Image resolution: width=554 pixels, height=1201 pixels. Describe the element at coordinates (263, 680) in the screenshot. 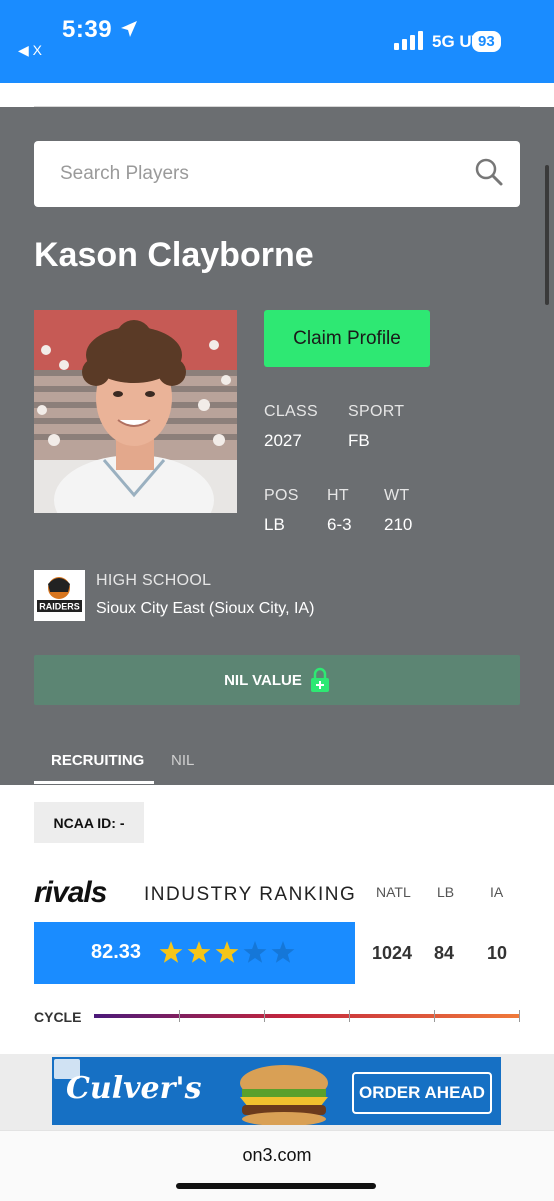

I see `nil-value-label: NIL VALUE` at that location.